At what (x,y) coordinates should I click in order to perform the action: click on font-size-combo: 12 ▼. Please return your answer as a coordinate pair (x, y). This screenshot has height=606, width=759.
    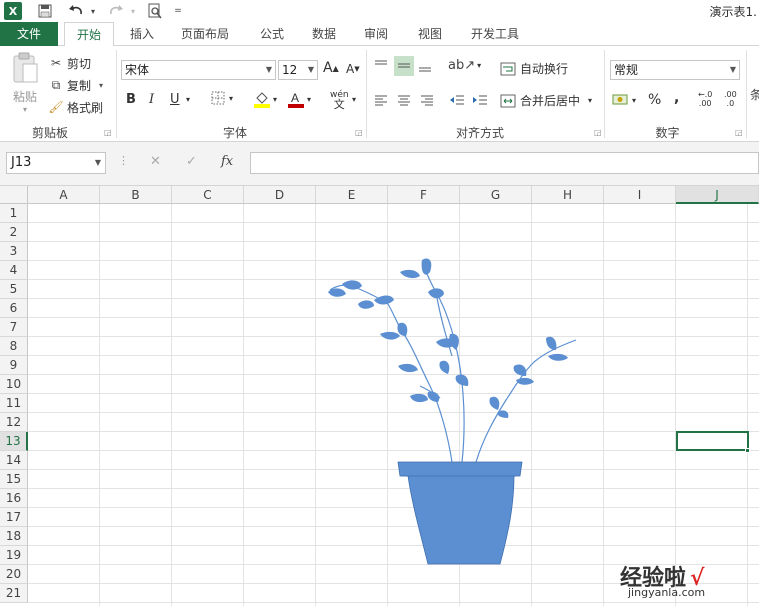
    Looking at the image, I should click on (298, 70).